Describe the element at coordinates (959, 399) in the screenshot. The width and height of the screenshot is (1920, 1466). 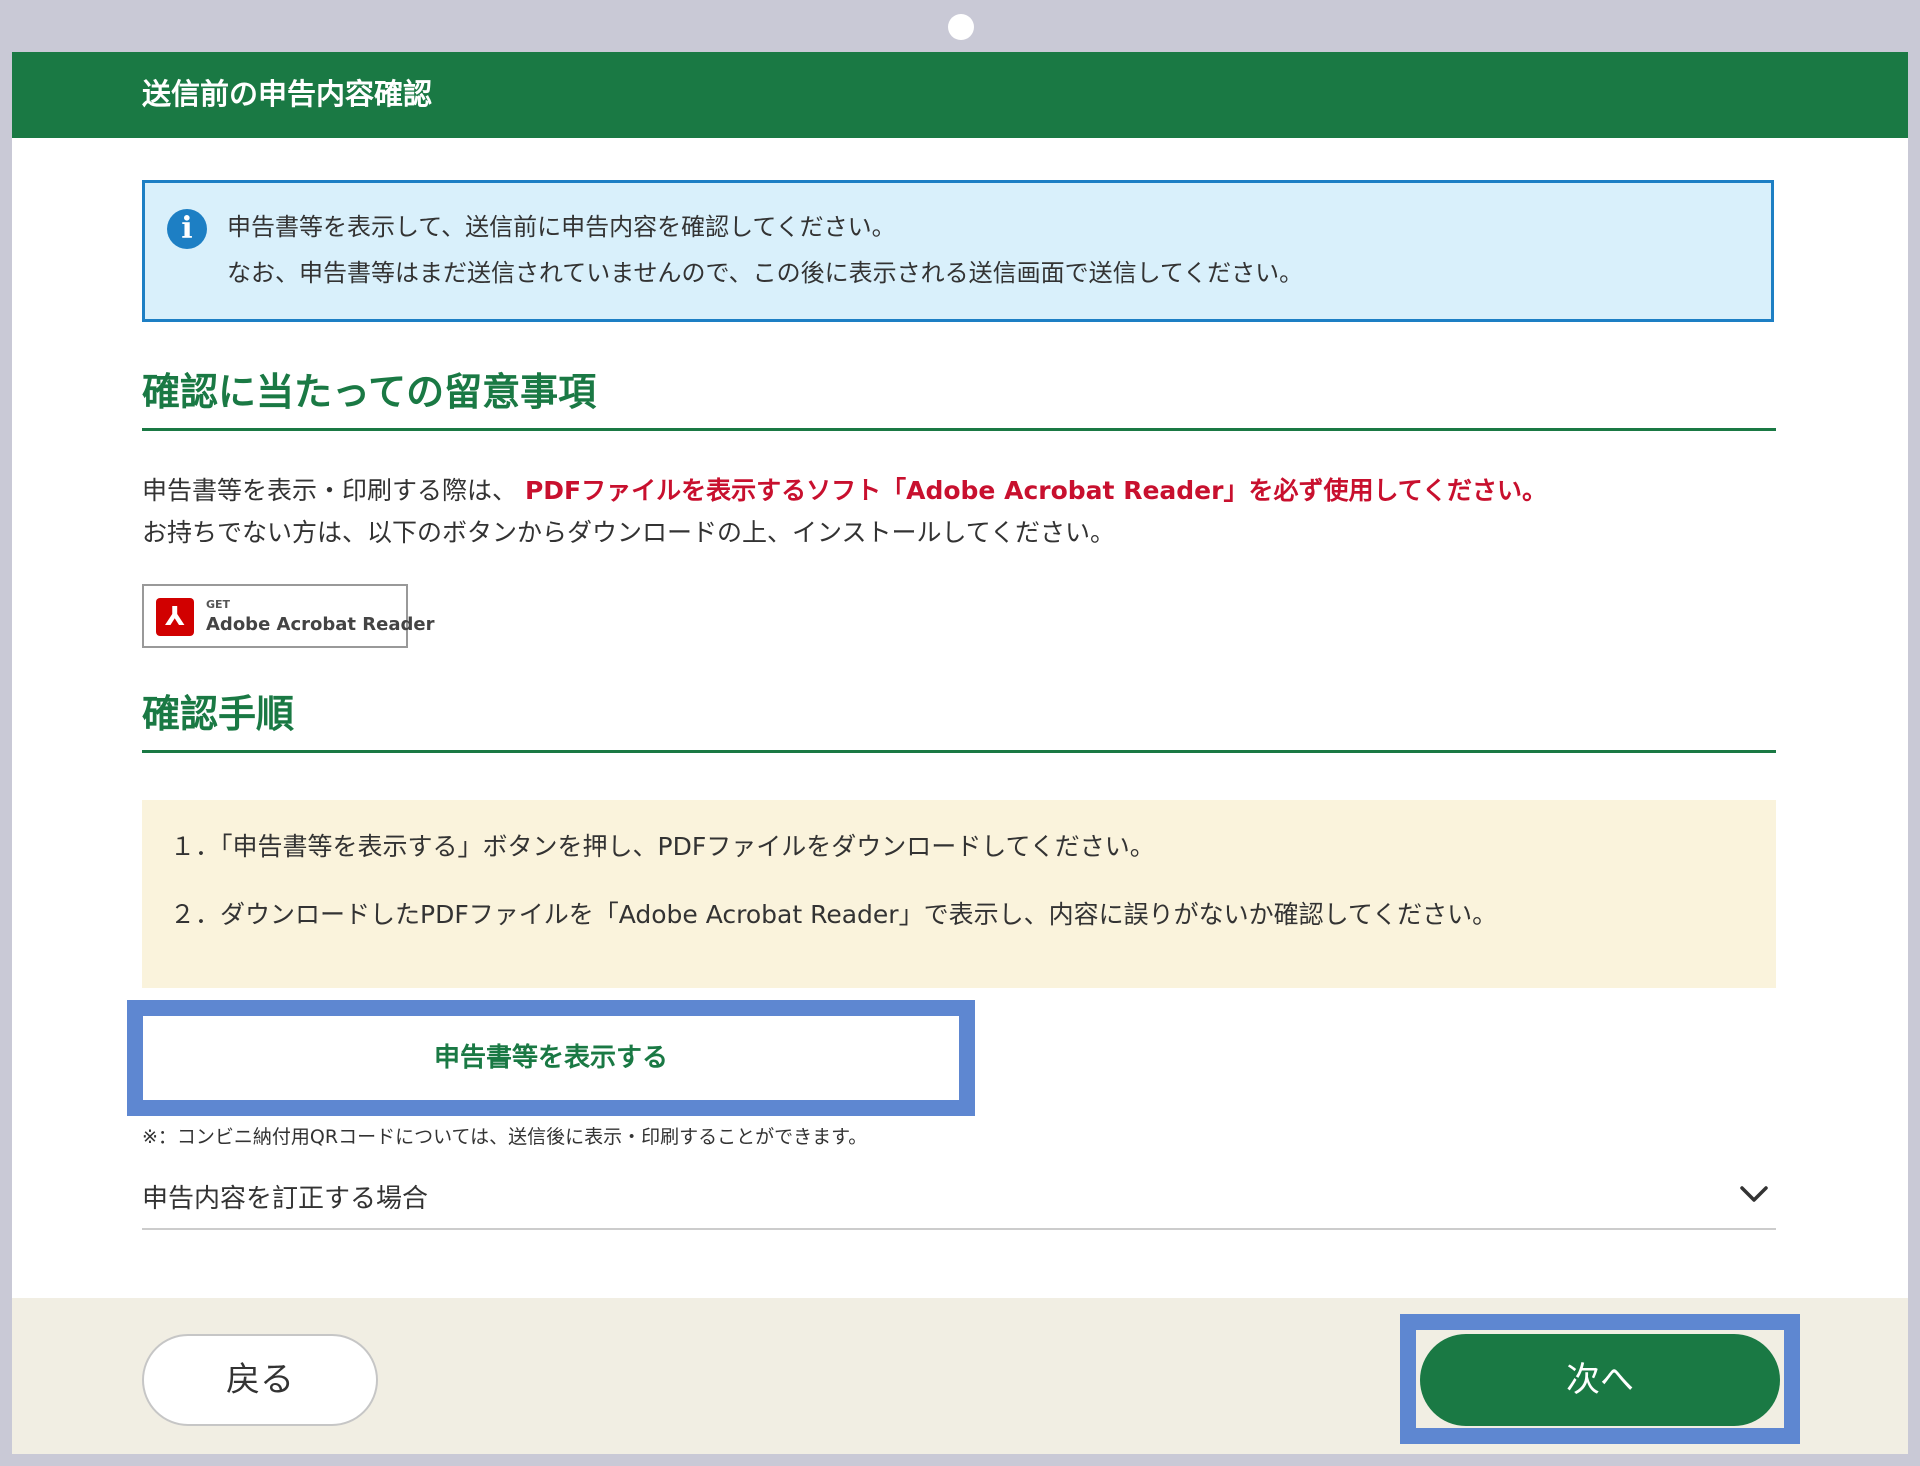
I see `notes-section-heading: 確認に当たっての留意事項` at that location.